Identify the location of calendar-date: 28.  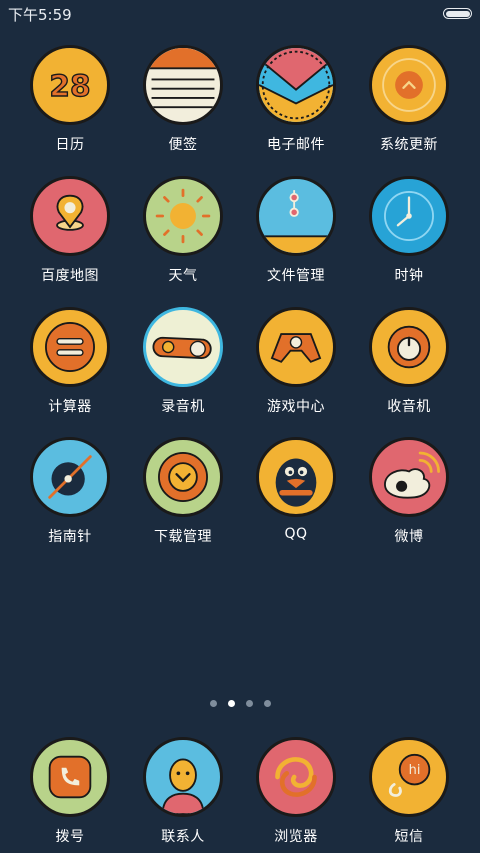
(69, 86).